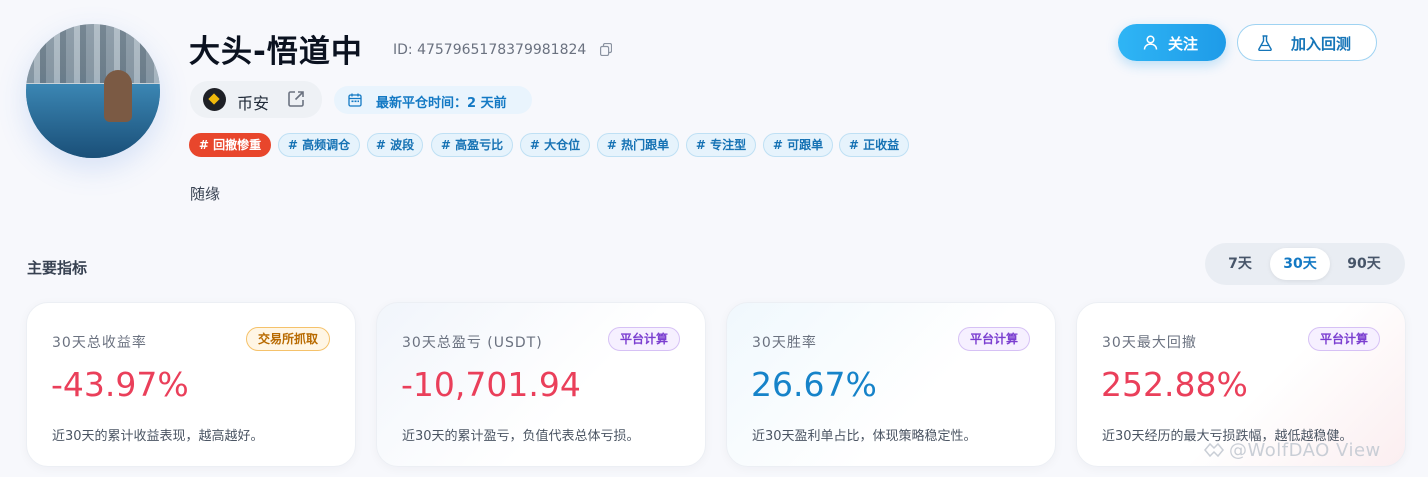 This screenshot has height=477, width=1428. I want to click on exchange-name: 币安, so click(253, 103).